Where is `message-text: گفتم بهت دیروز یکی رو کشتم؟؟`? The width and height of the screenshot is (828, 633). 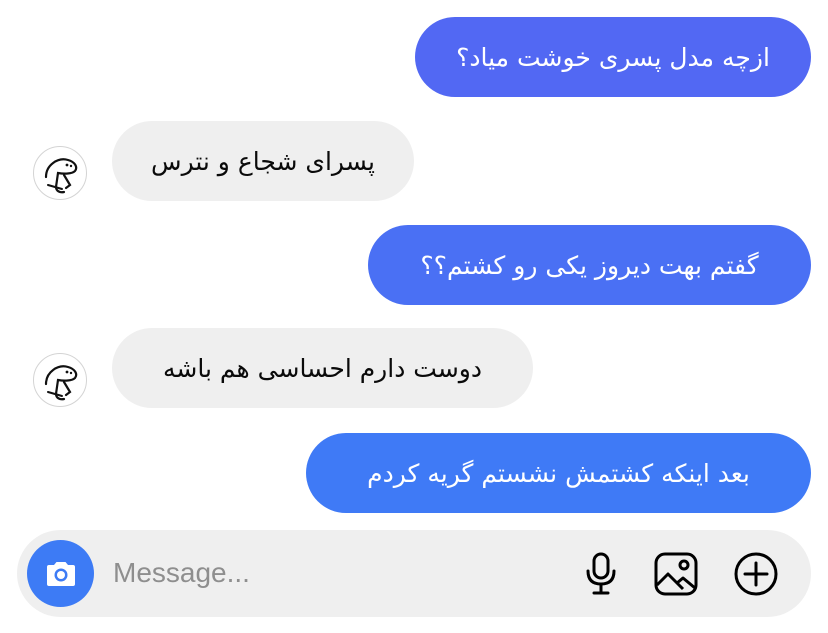 message-text: گفتم بهت دیروز یکی رو کشتم؟؟ is located at coordinates (589, 265).